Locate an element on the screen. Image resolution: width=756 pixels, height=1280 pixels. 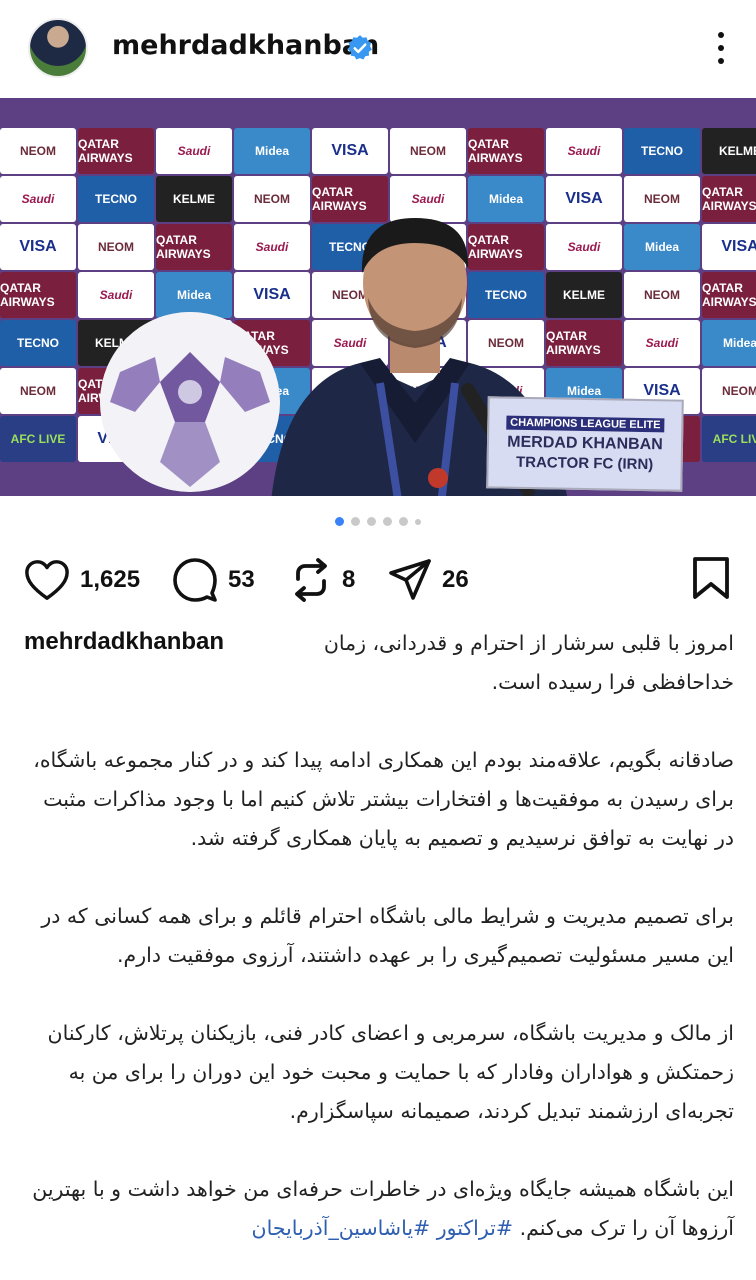
nameplate-name: MERDAD KHANBAN is located at coordinates (585, 443).